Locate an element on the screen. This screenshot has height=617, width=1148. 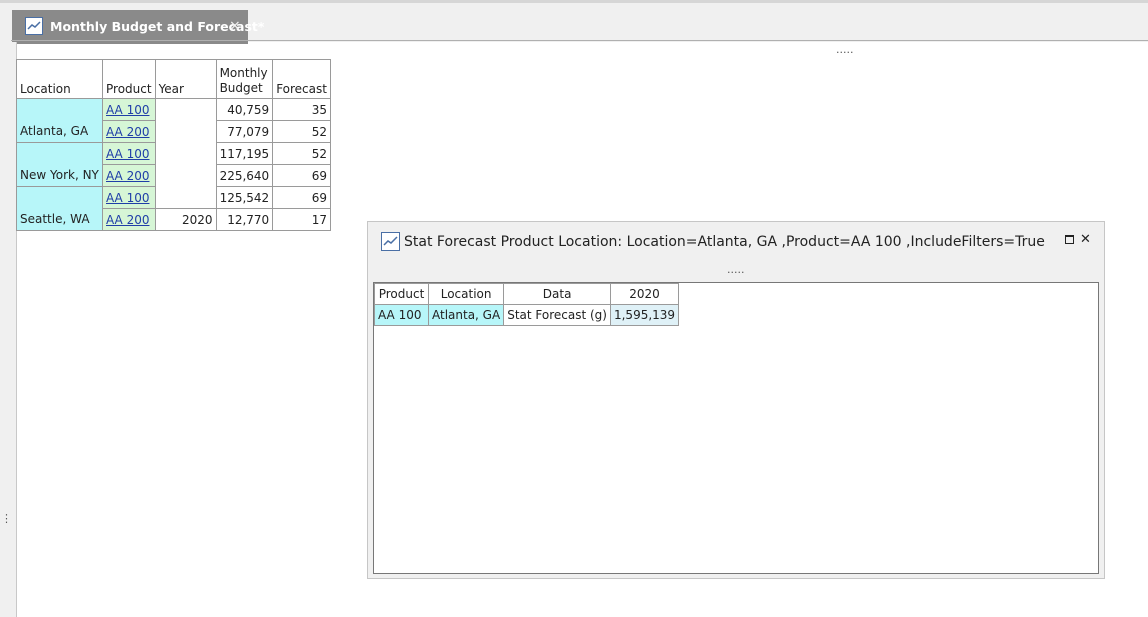
grip-icon: ⋮ is located at coordinates (6, 518).